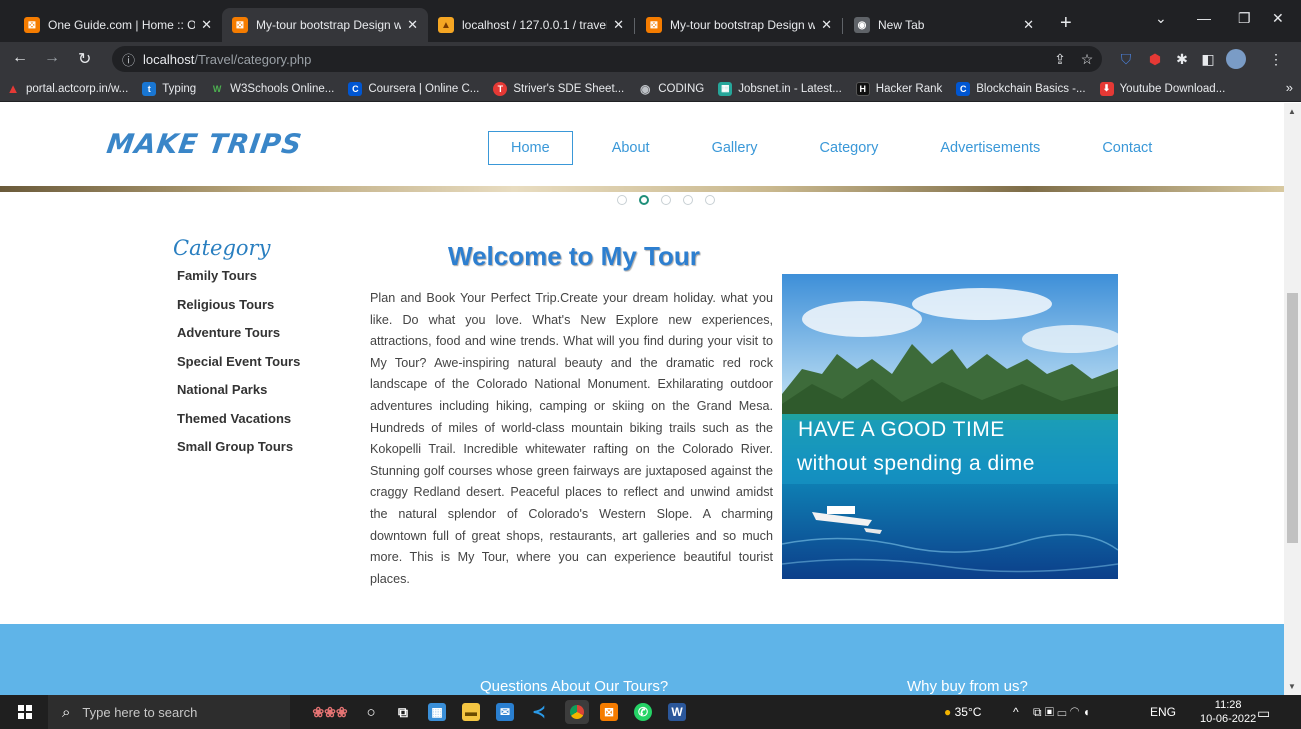  I want to click on category-heading: Category, so click(222, 248).